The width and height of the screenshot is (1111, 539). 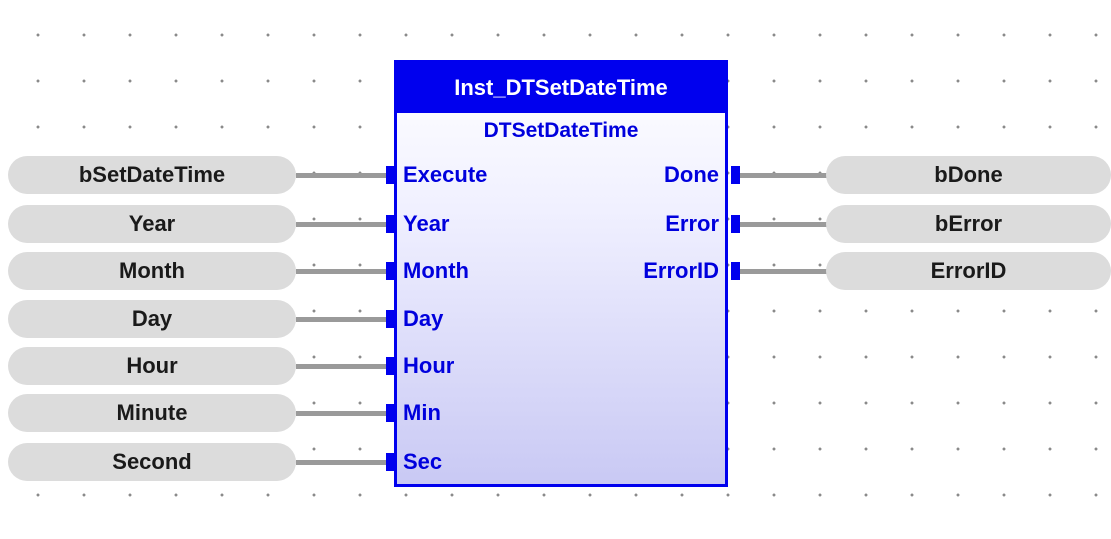 I want to click on port-output-error: Error, so click(x=692, y=223).